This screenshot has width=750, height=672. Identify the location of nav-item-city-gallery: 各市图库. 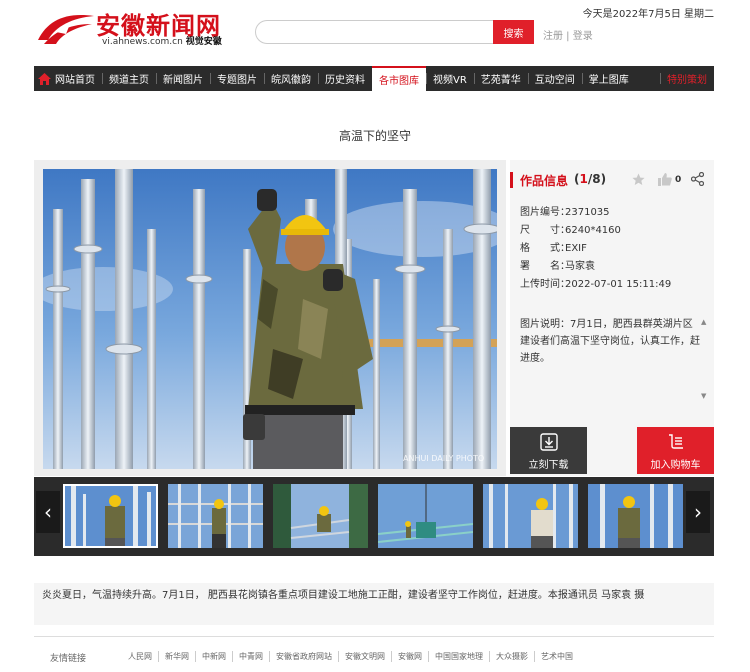
(399, 78).